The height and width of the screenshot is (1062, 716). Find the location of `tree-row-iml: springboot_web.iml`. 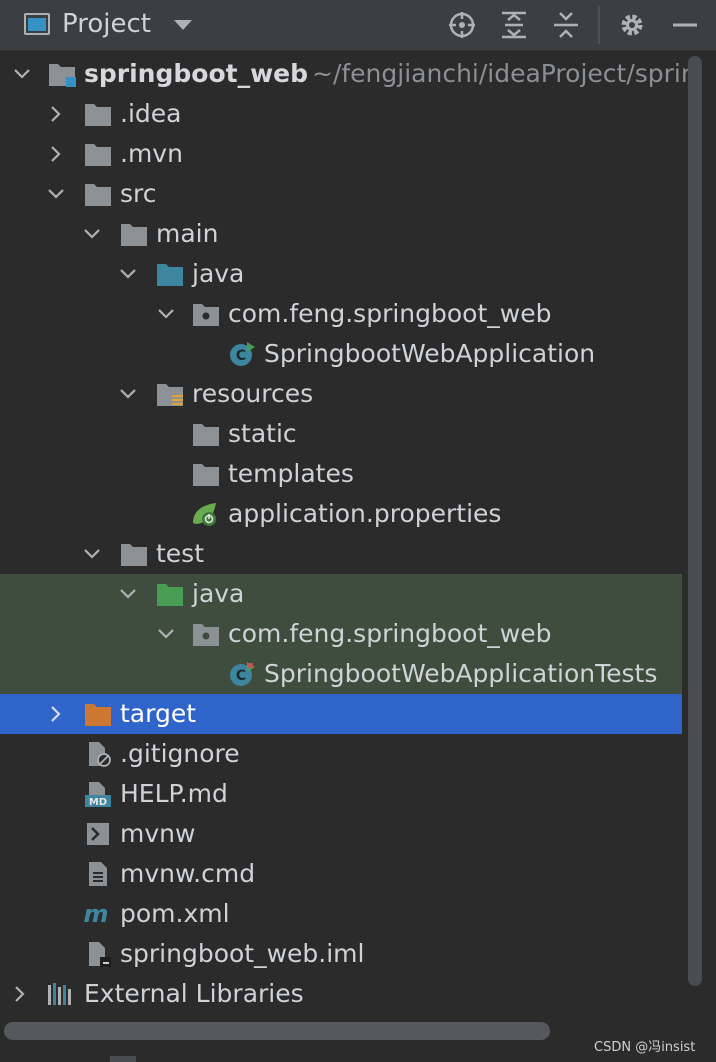

tree-row-iml: springboot_web.iml is located at coordinates (342, 954).